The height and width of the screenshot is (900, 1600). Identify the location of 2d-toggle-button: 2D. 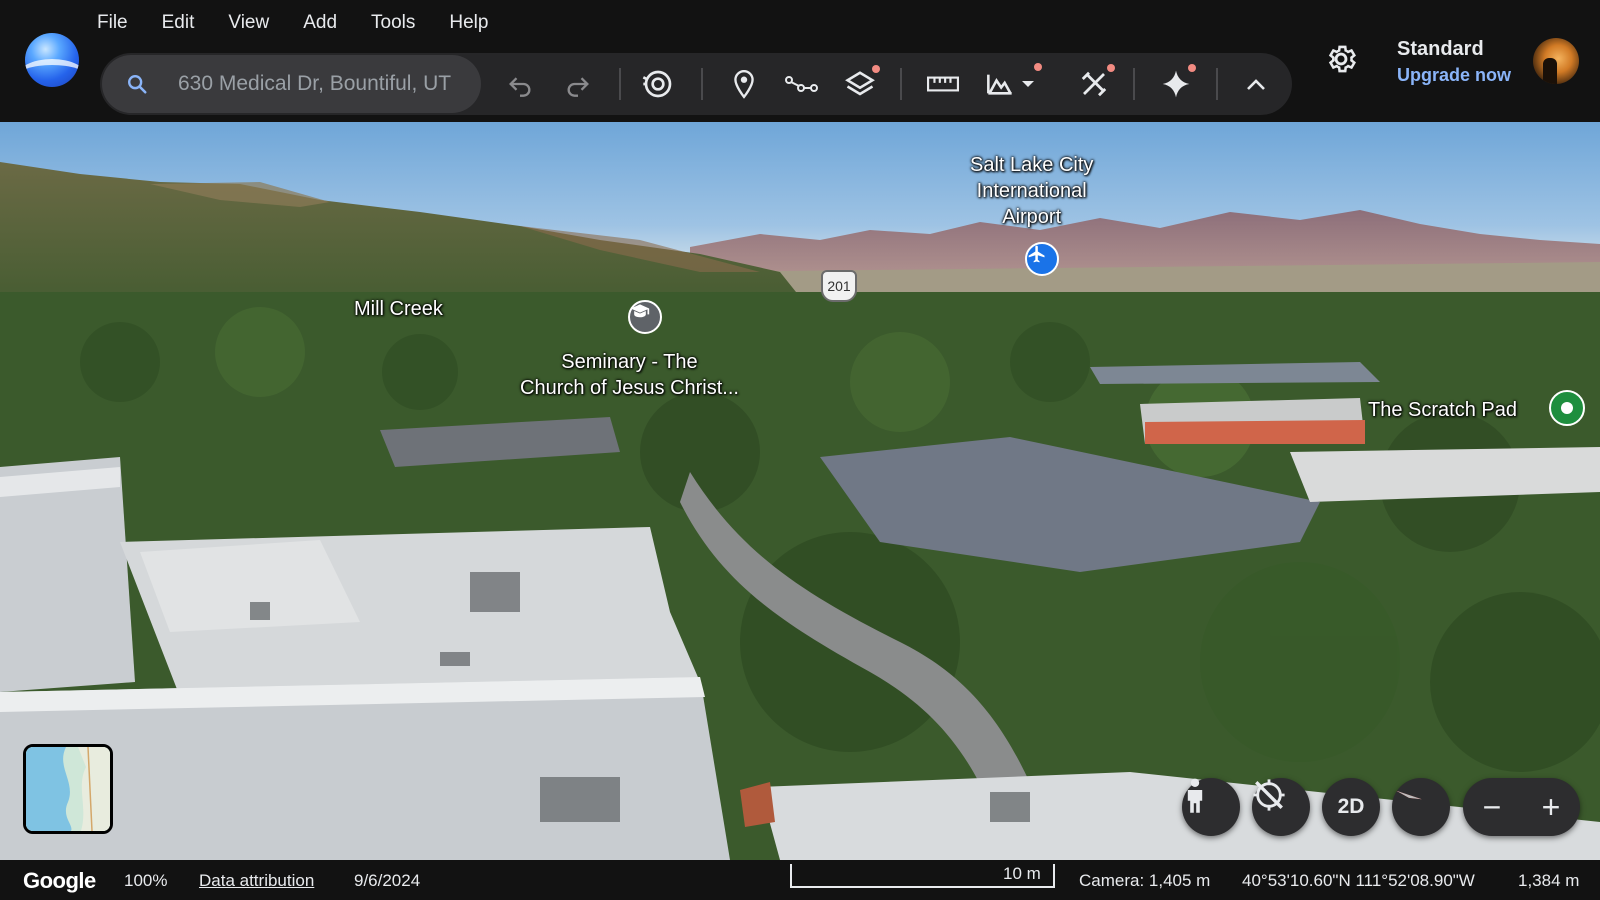
(1351, 807).